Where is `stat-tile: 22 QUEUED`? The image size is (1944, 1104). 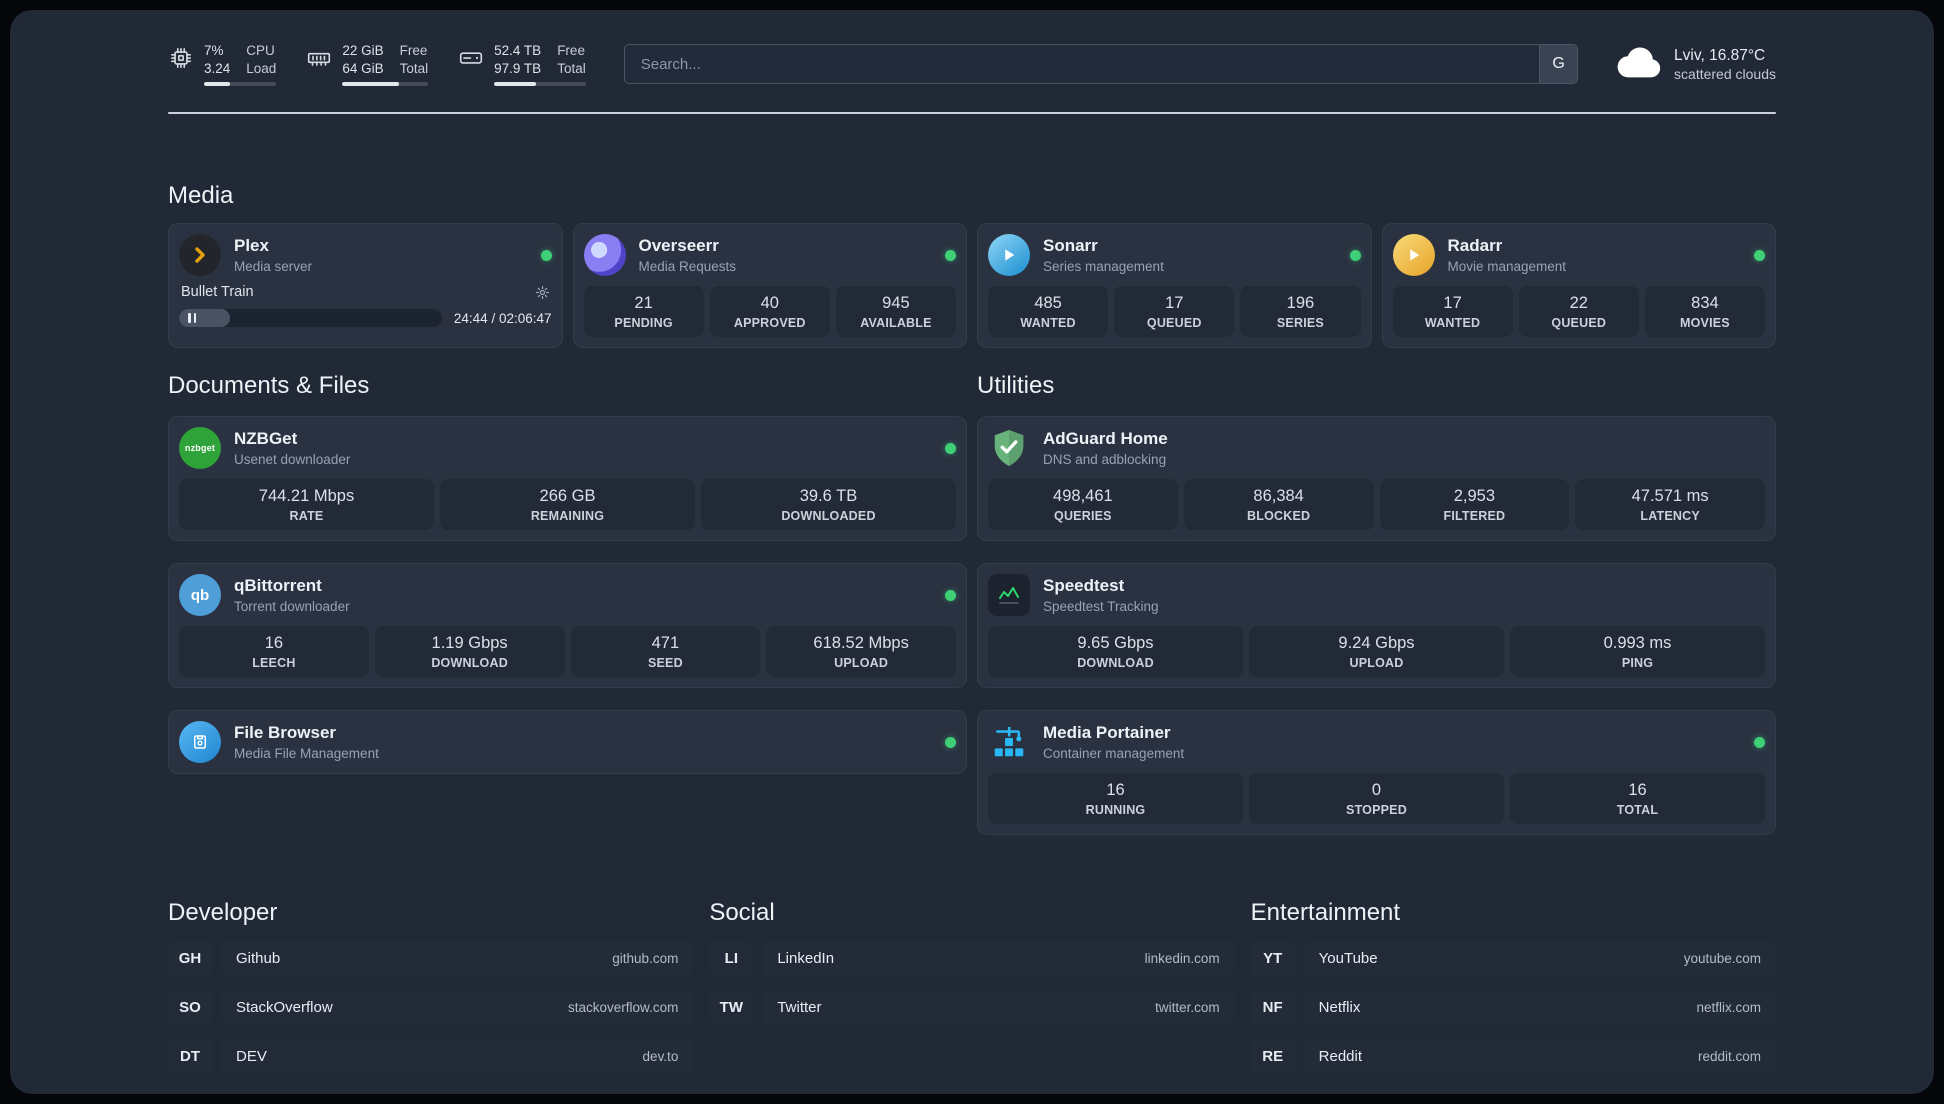
stat-tile: 22 QUEUED is located at coordinates (1578, 312).